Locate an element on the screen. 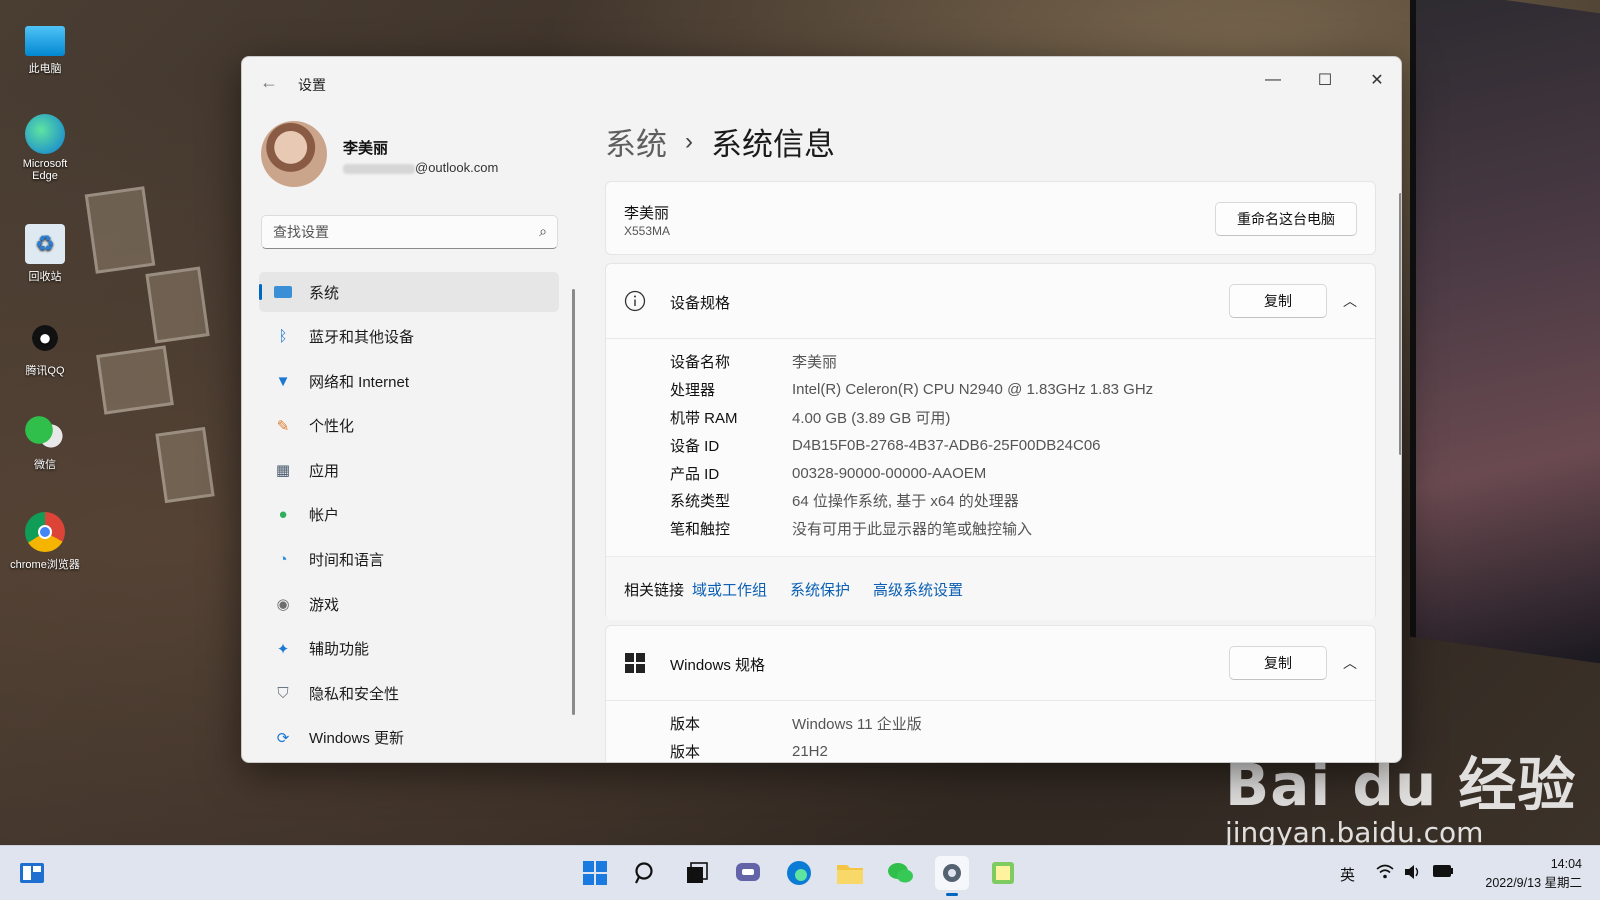  nav-label: 辅助功能 is located at coordinates (339, 650).